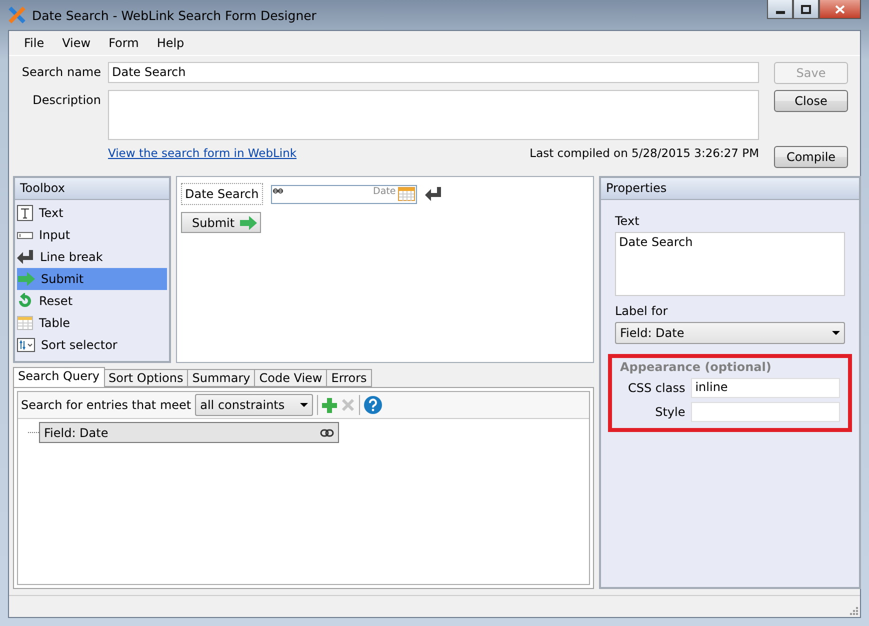 The height and width of the screenshot is (626, 869). What do you see at coordinates (433, 194) in the screenshot?
I see `line-break-icon` at bounding box center [433, 194].